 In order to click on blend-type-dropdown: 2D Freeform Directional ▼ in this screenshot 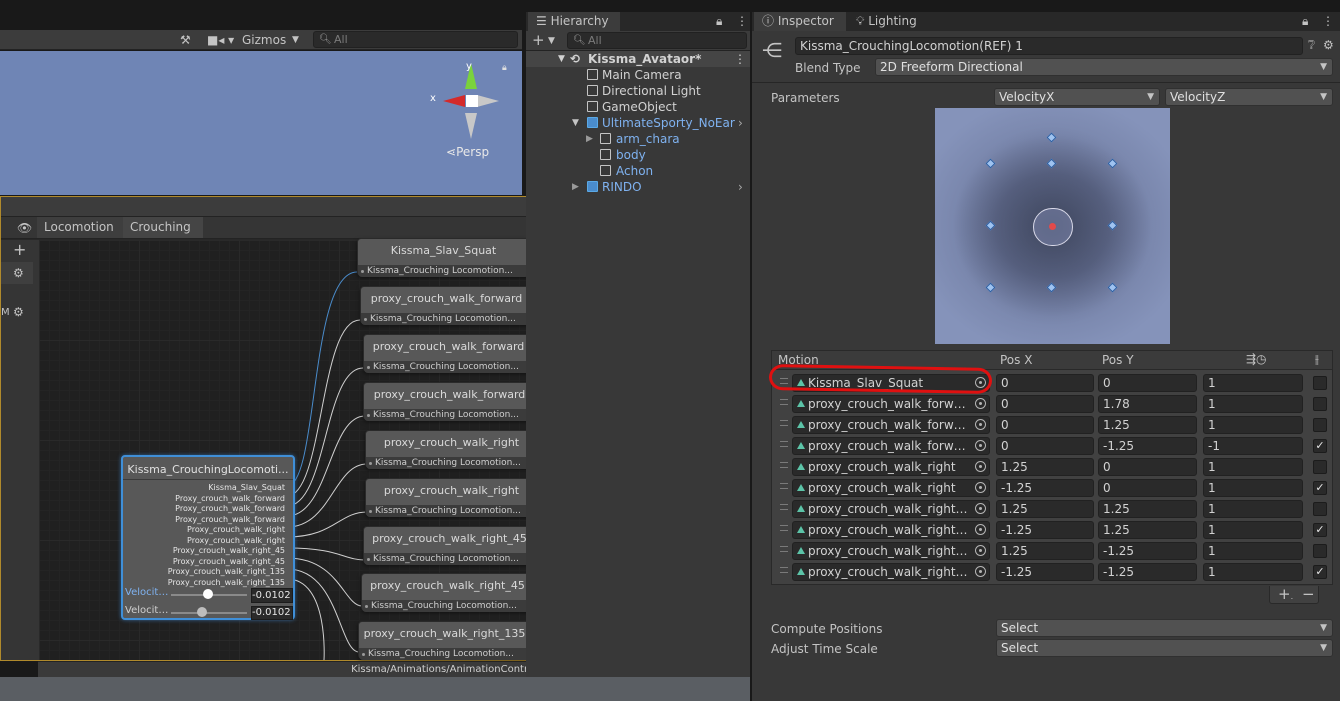, I will do `click(1104, 67)`.